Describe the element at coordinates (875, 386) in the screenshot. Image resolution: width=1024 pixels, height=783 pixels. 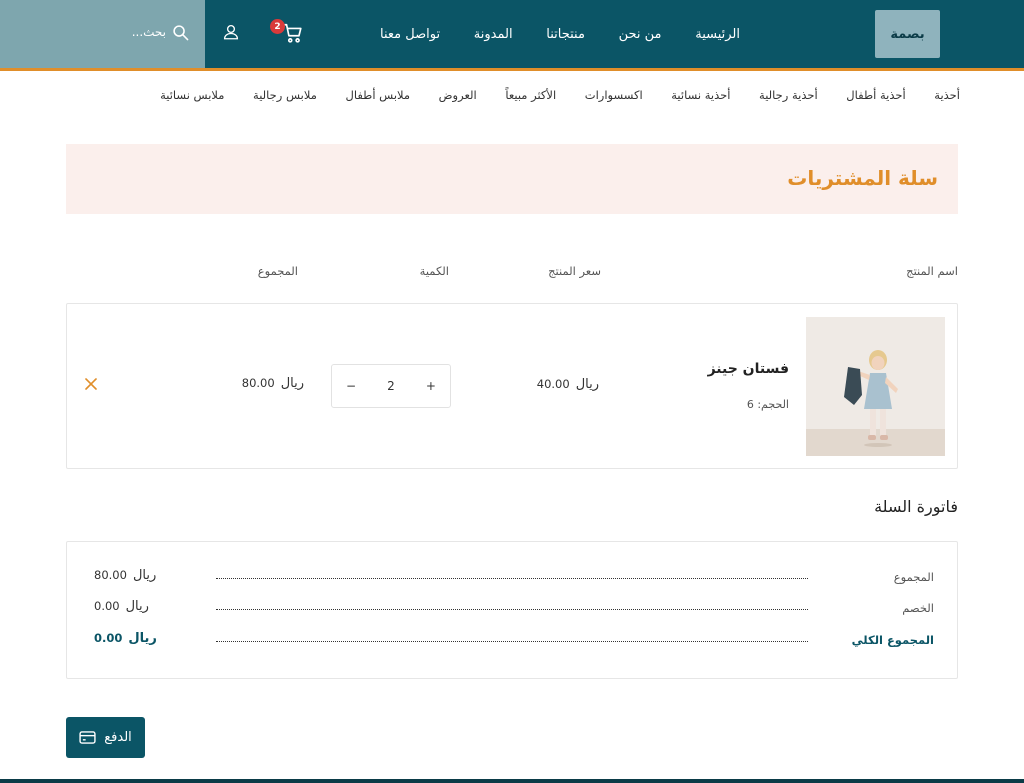
I see `product-image` at that location.